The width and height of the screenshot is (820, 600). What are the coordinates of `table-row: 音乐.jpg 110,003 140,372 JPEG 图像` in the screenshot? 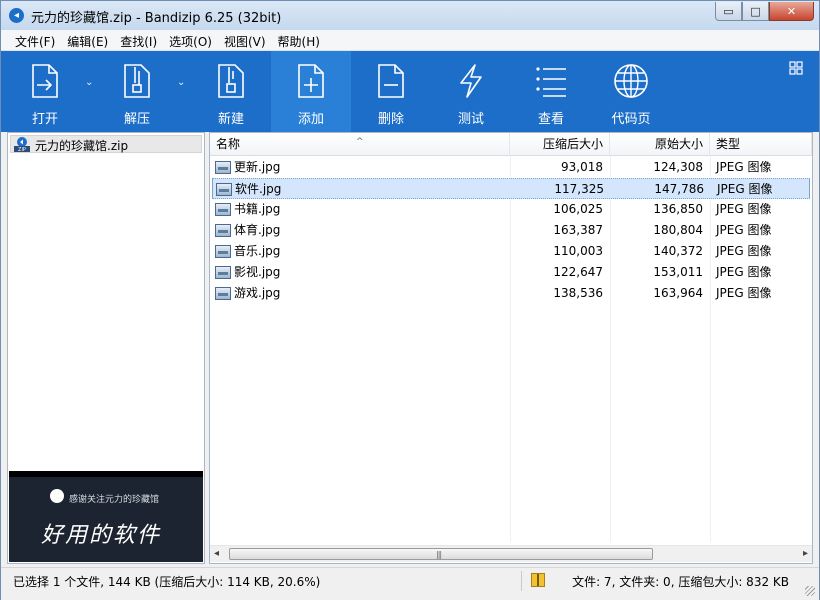 It's located at (511, 251).